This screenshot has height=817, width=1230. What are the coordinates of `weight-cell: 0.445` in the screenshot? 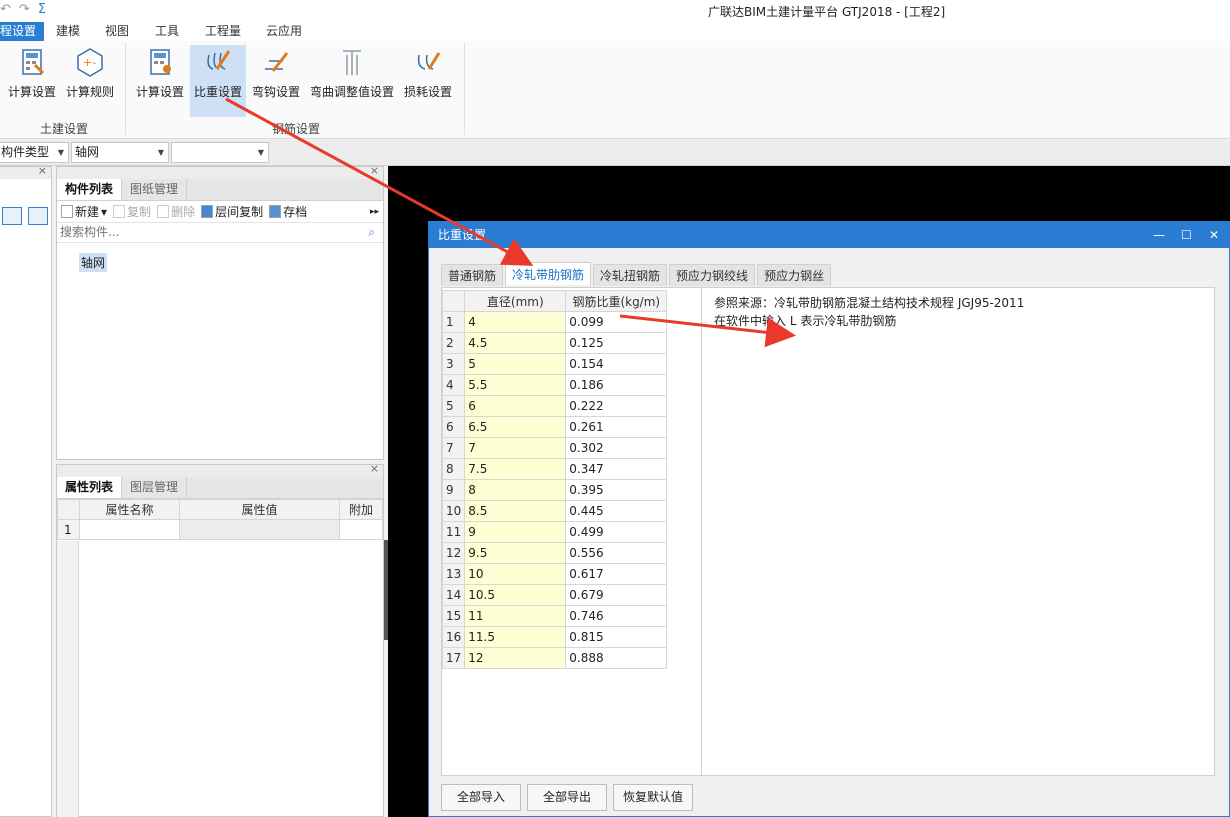 It's located at (616, 511).